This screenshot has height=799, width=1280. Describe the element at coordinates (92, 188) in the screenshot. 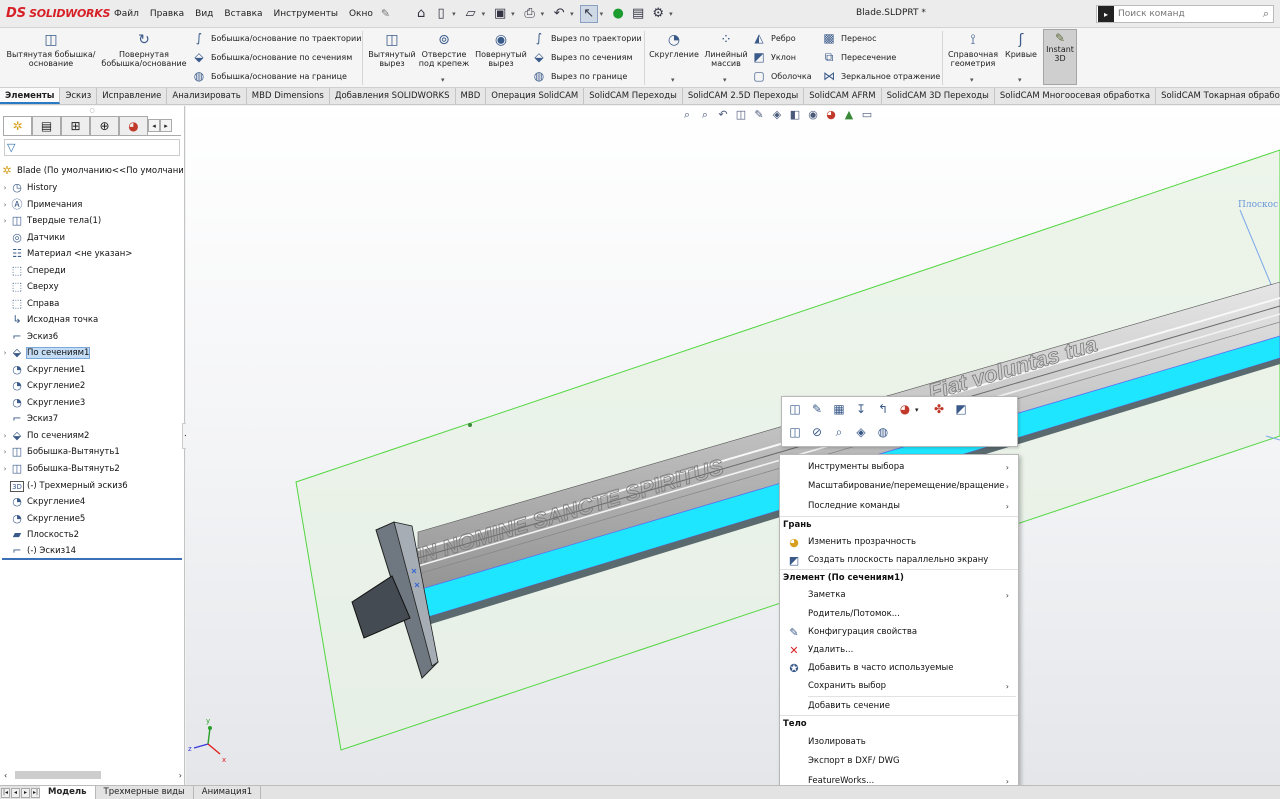

I see `tree-item-history: › ◷ History` at that location.